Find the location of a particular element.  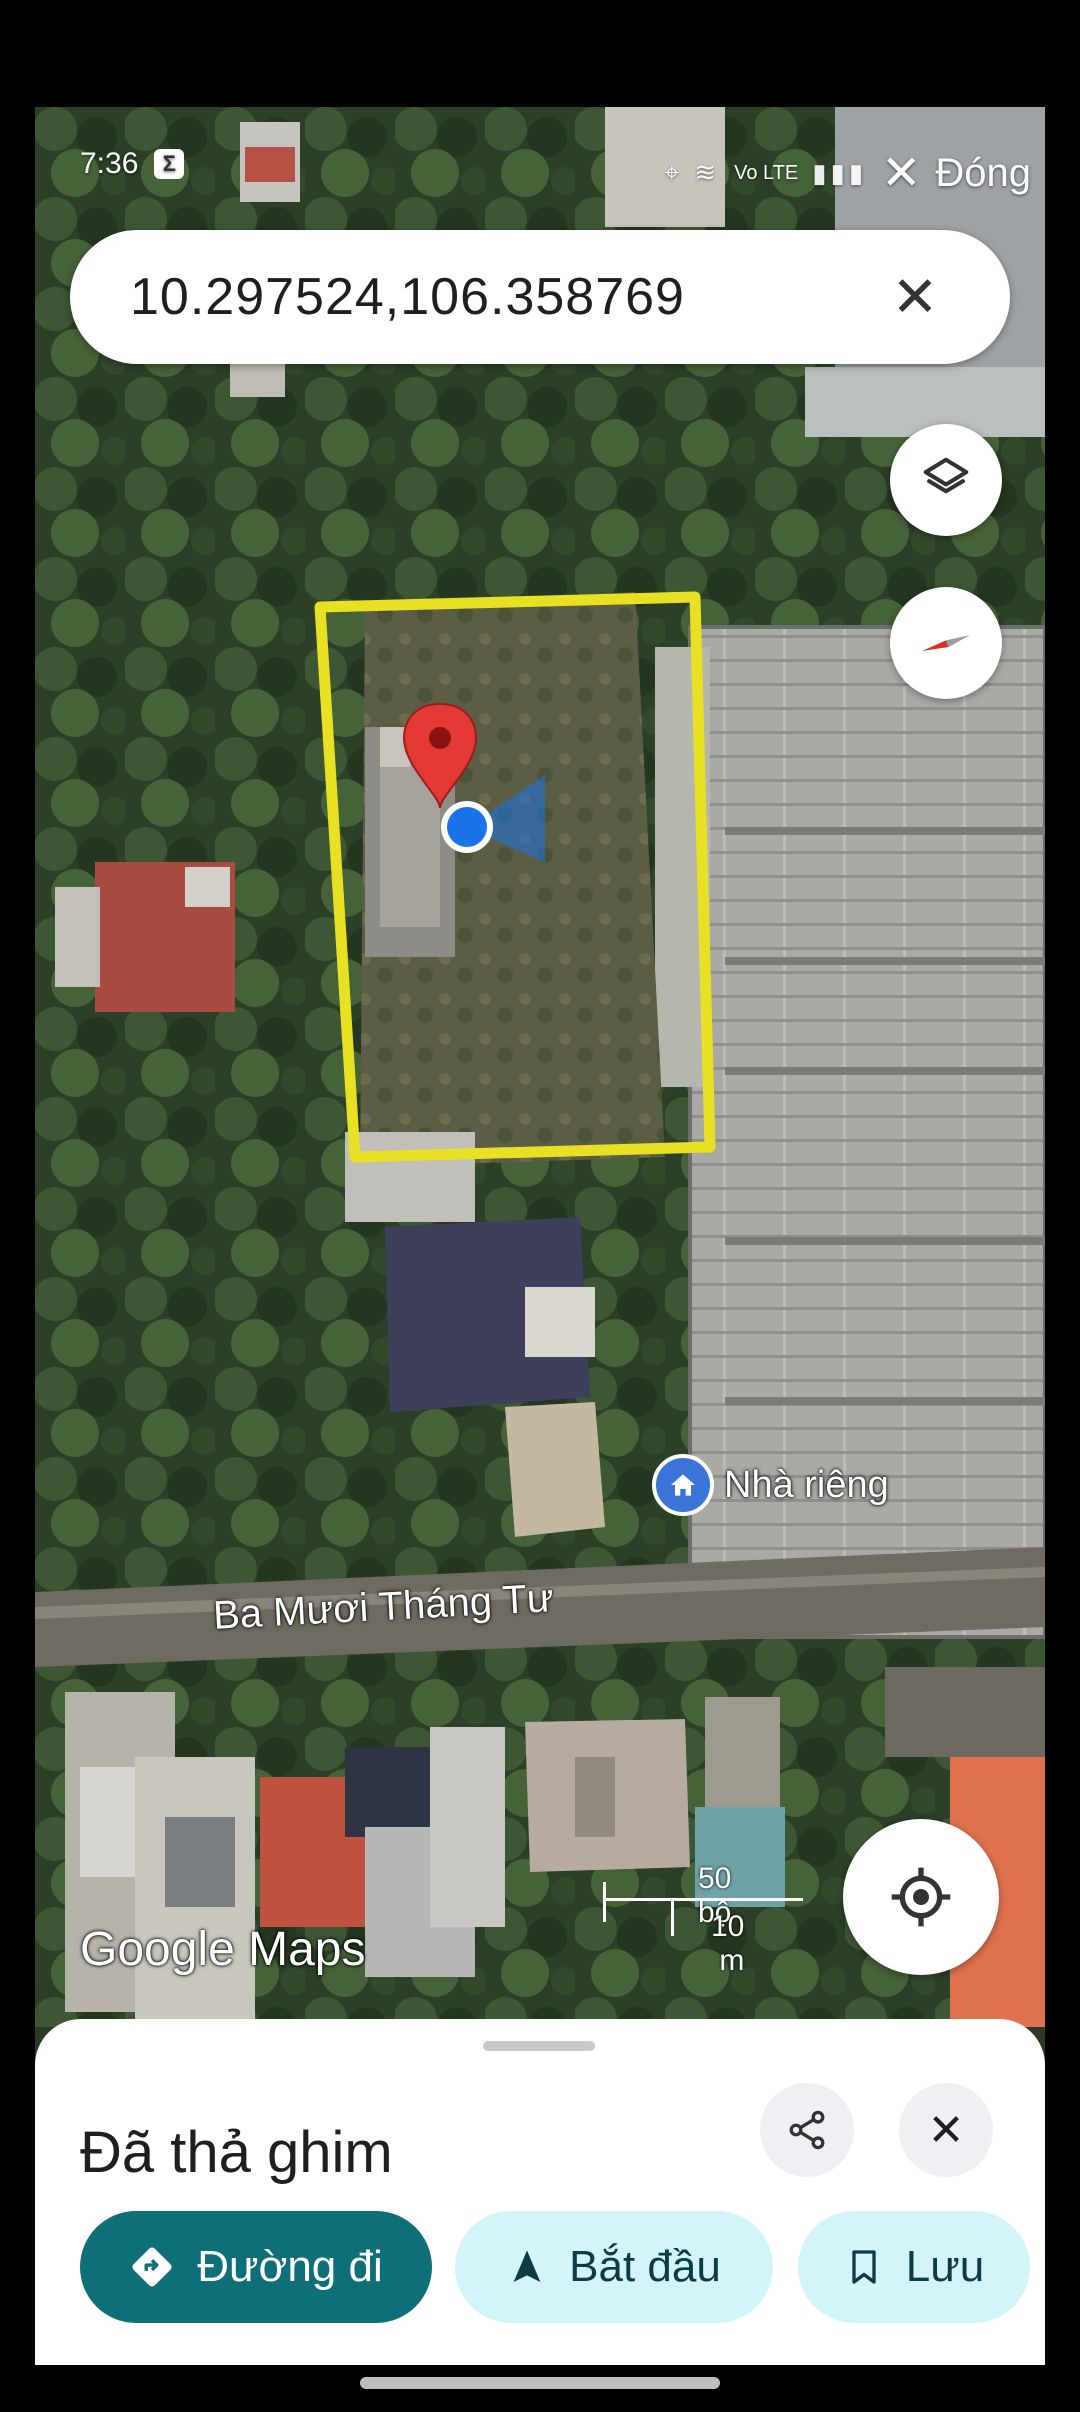

sim-icon: Σ is located at coordinates (169, 164).